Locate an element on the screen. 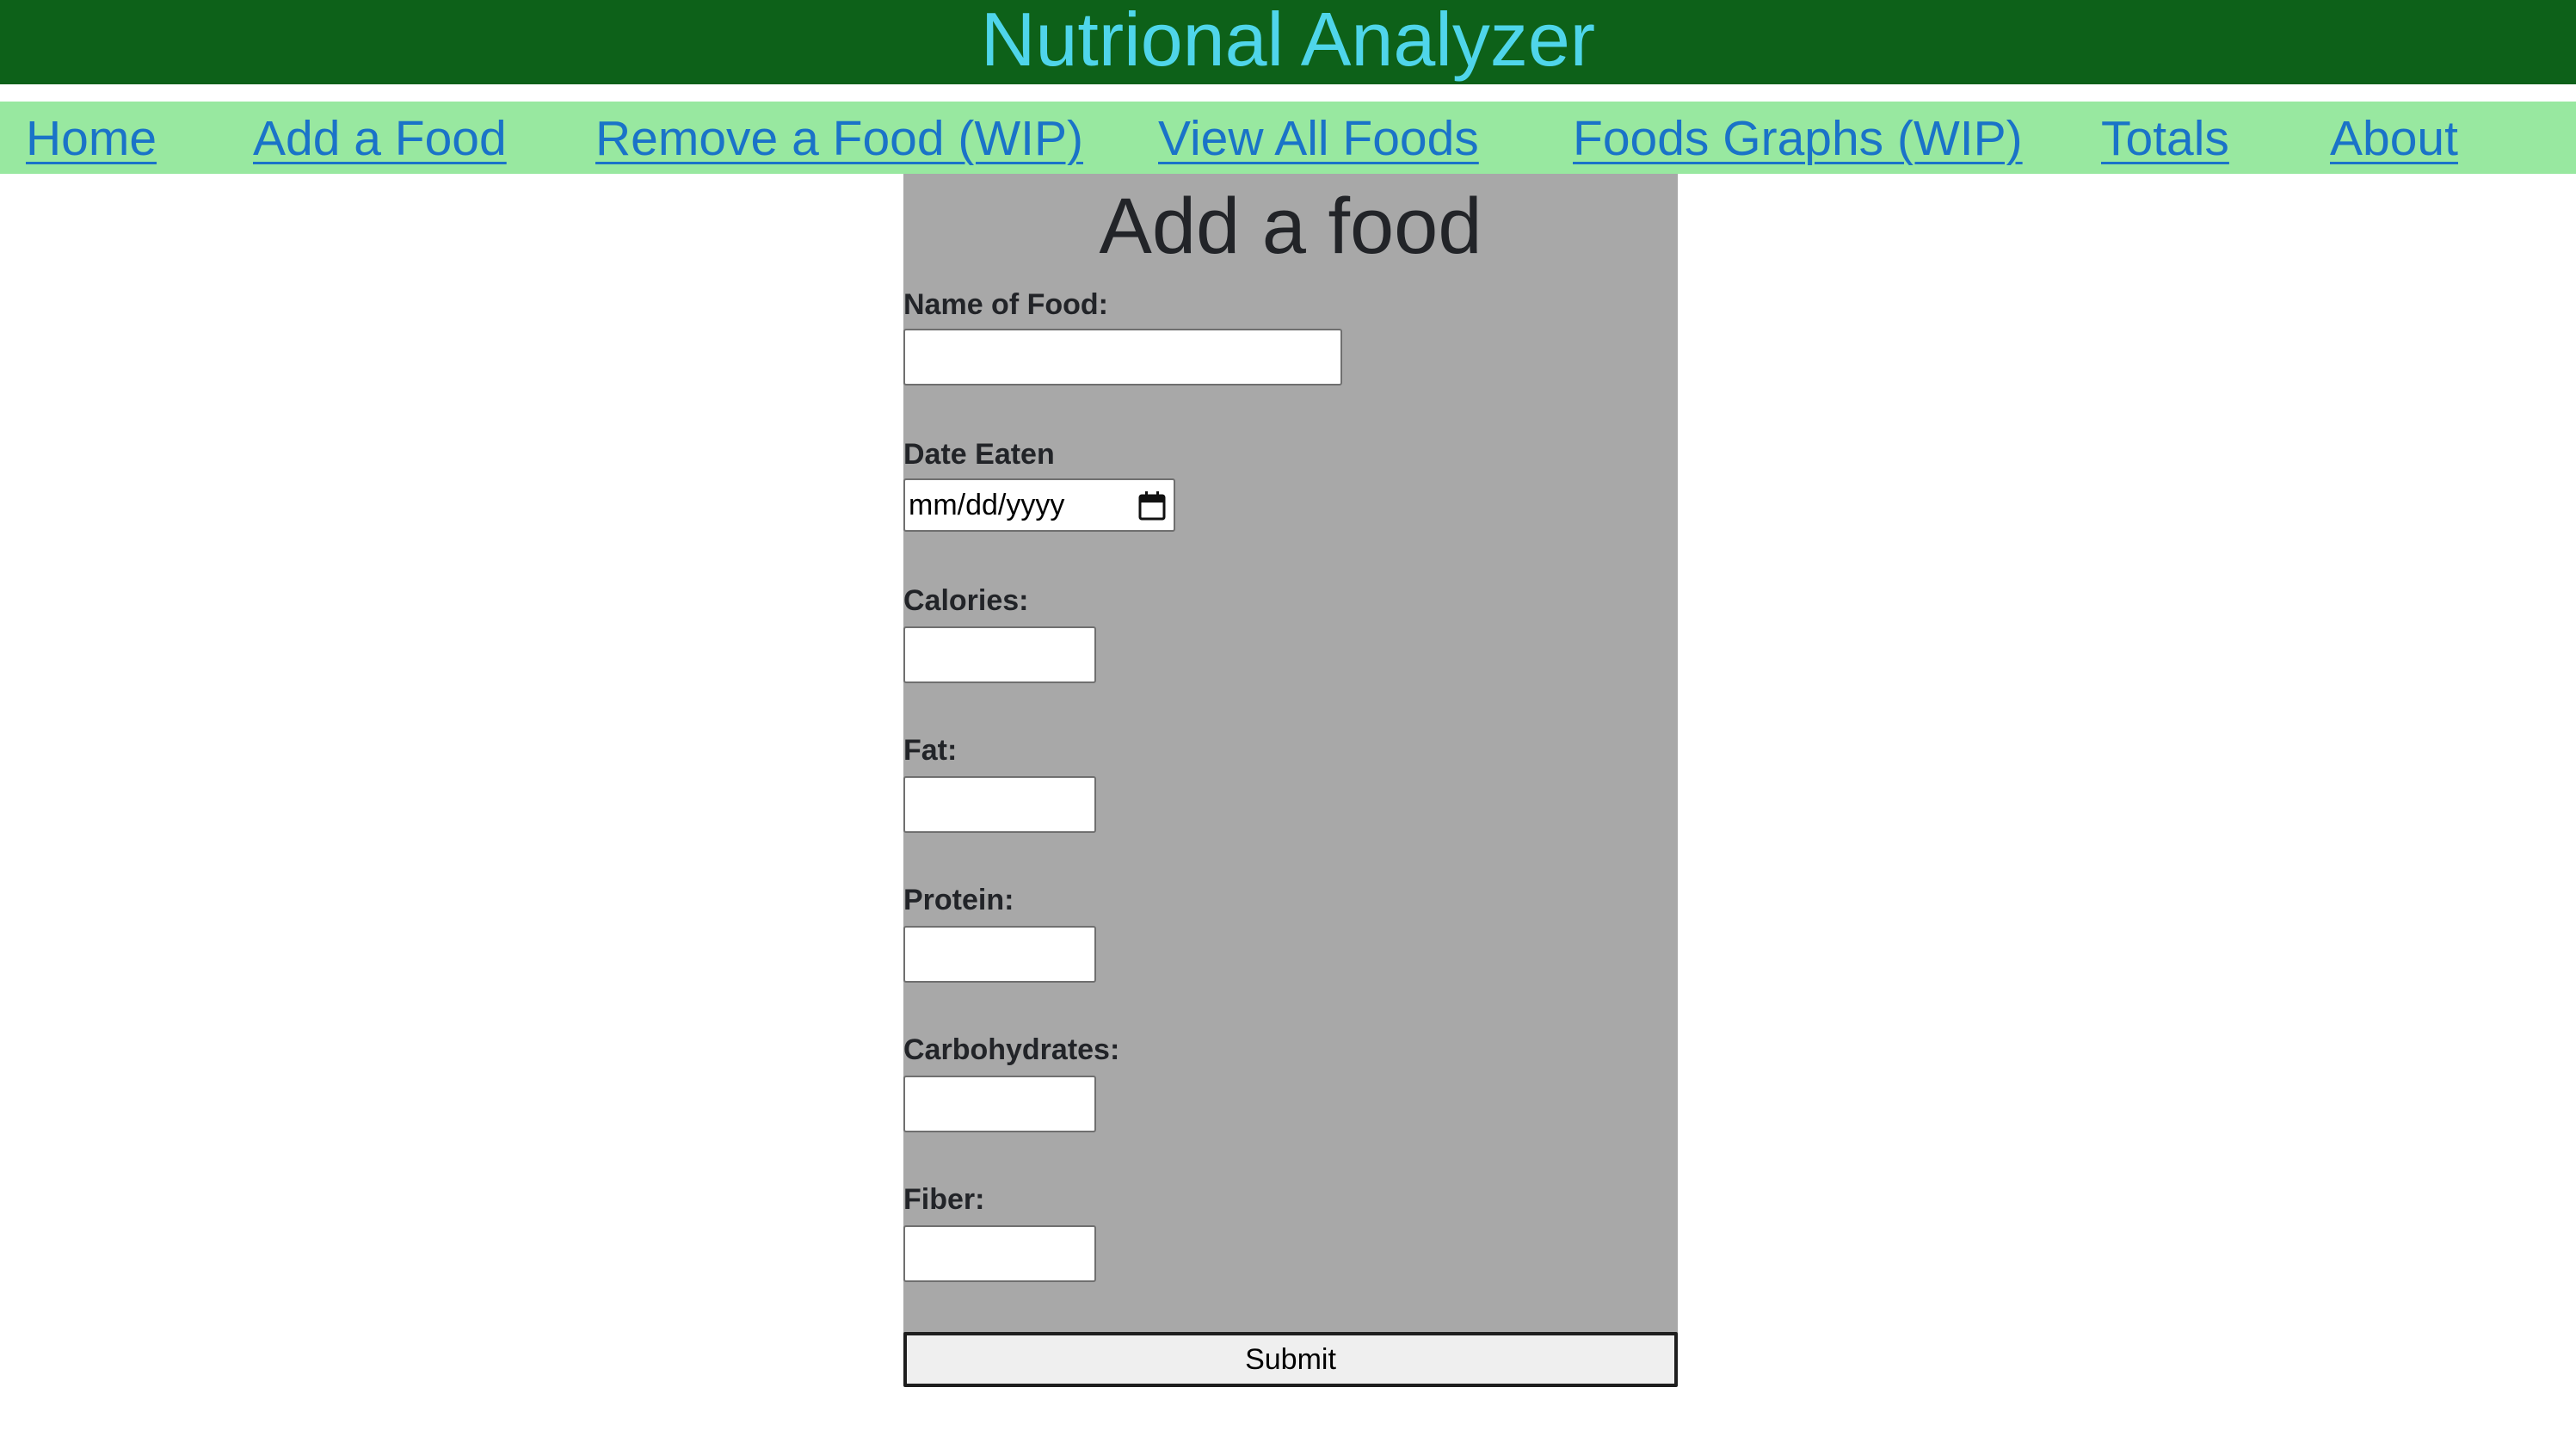 The height and width of the screenshot is (1443, 2576). app-title: Nutrional Analyzer is located at coordinates (1288, 41).